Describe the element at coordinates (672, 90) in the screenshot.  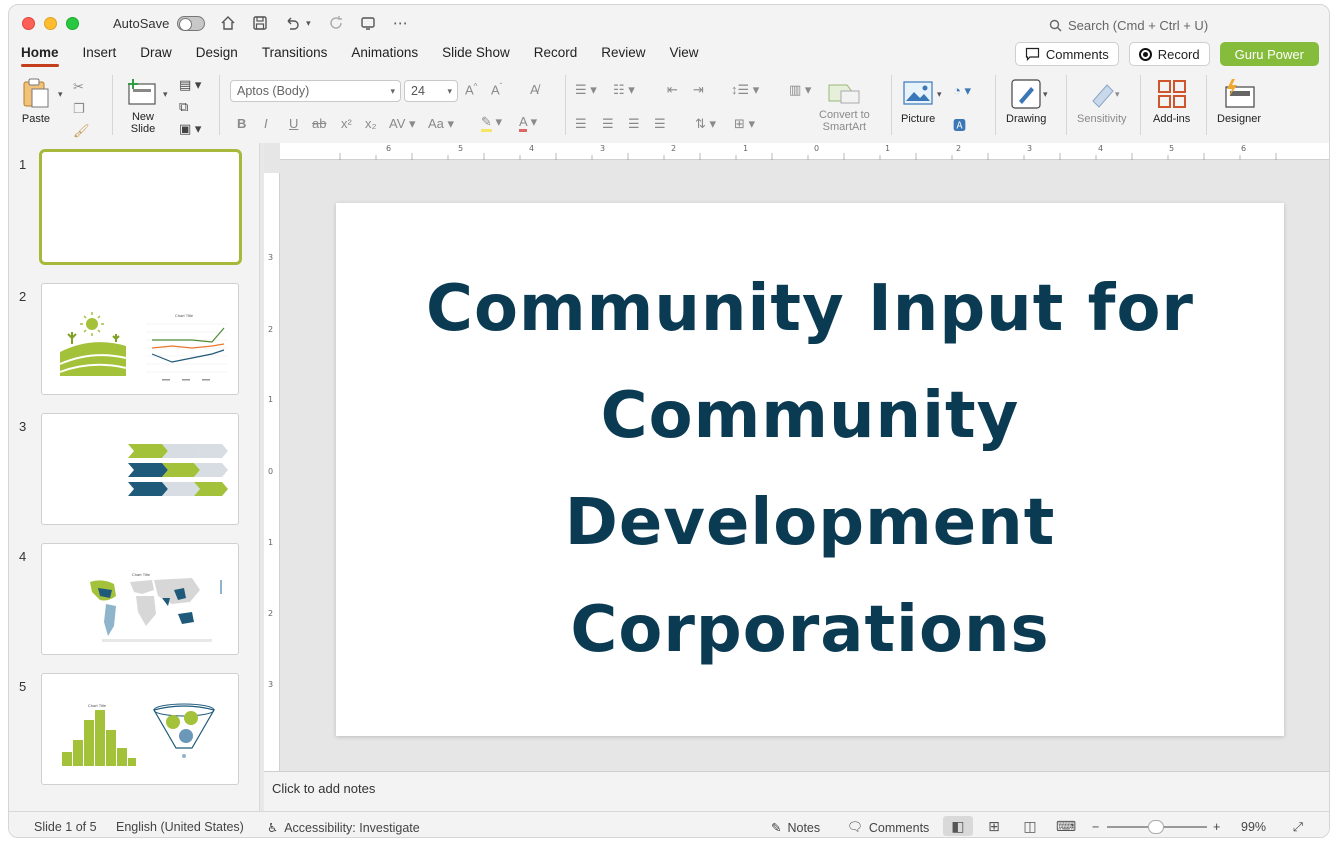
I see `decrease-indent-icon: ⇤` at that location.